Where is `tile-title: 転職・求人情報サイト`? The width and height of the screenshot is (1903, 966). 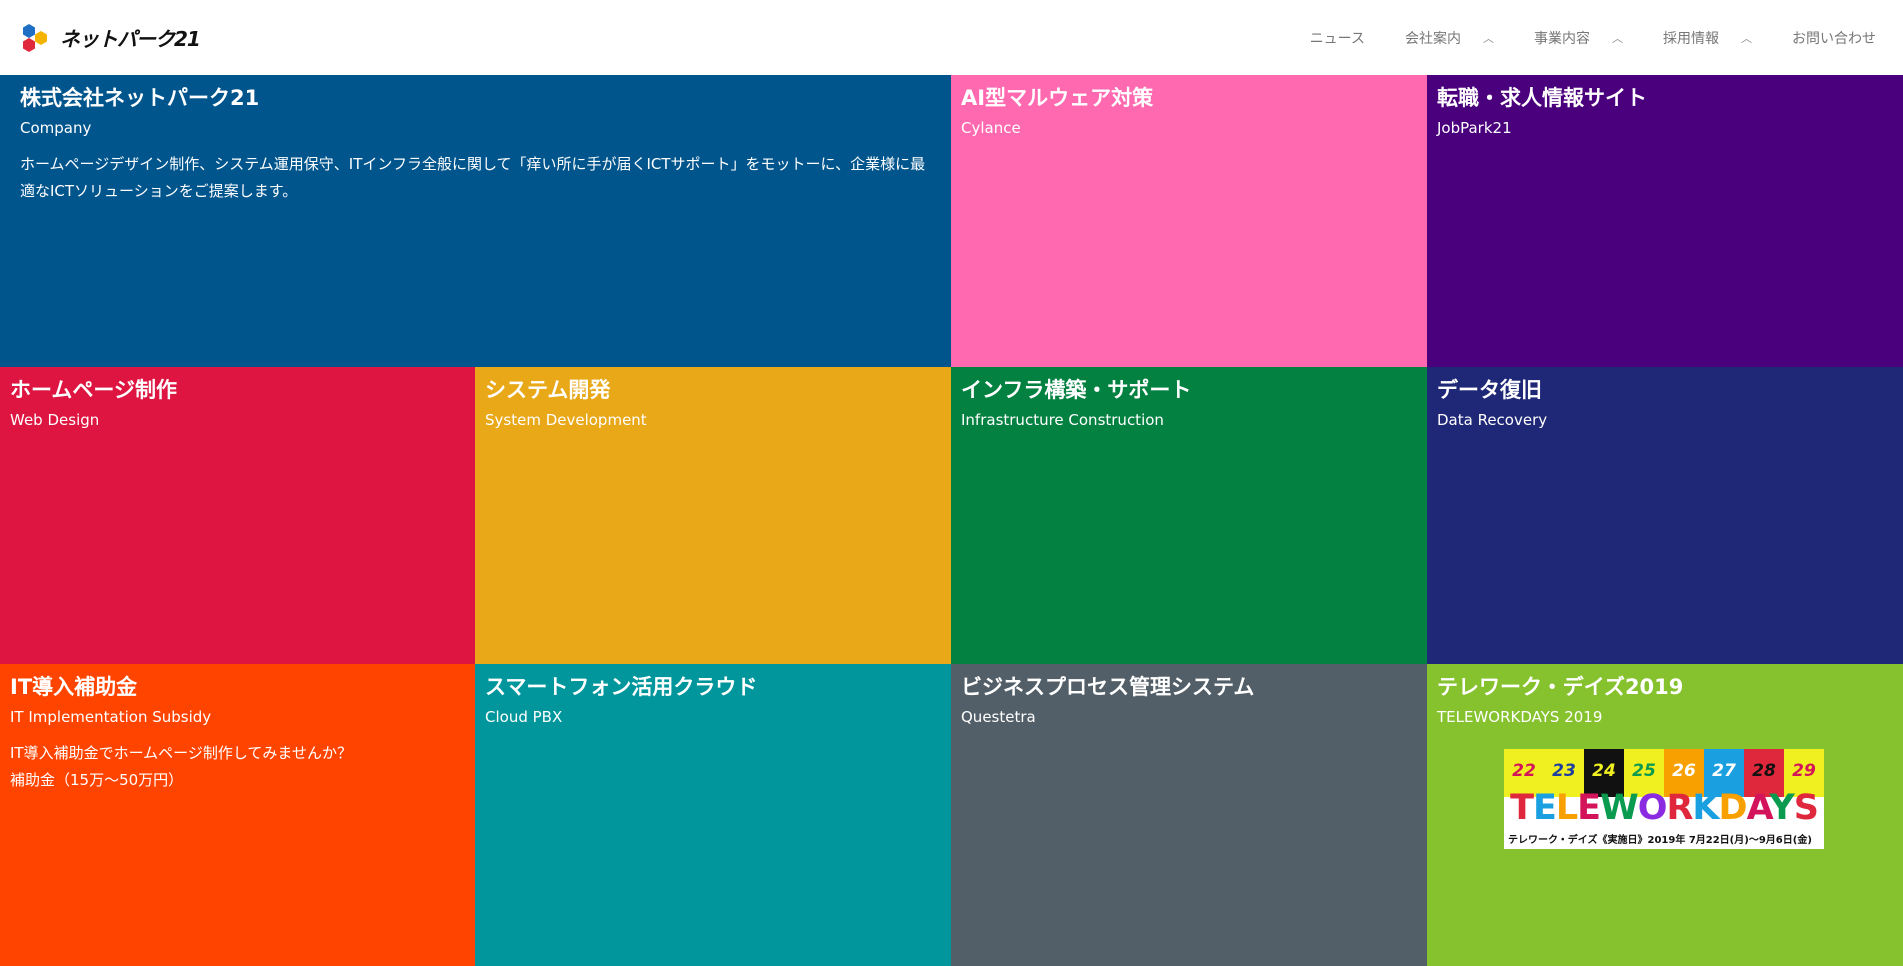 tile-title: 転職・求人情報サイト is located at coordinates (1542, 98).